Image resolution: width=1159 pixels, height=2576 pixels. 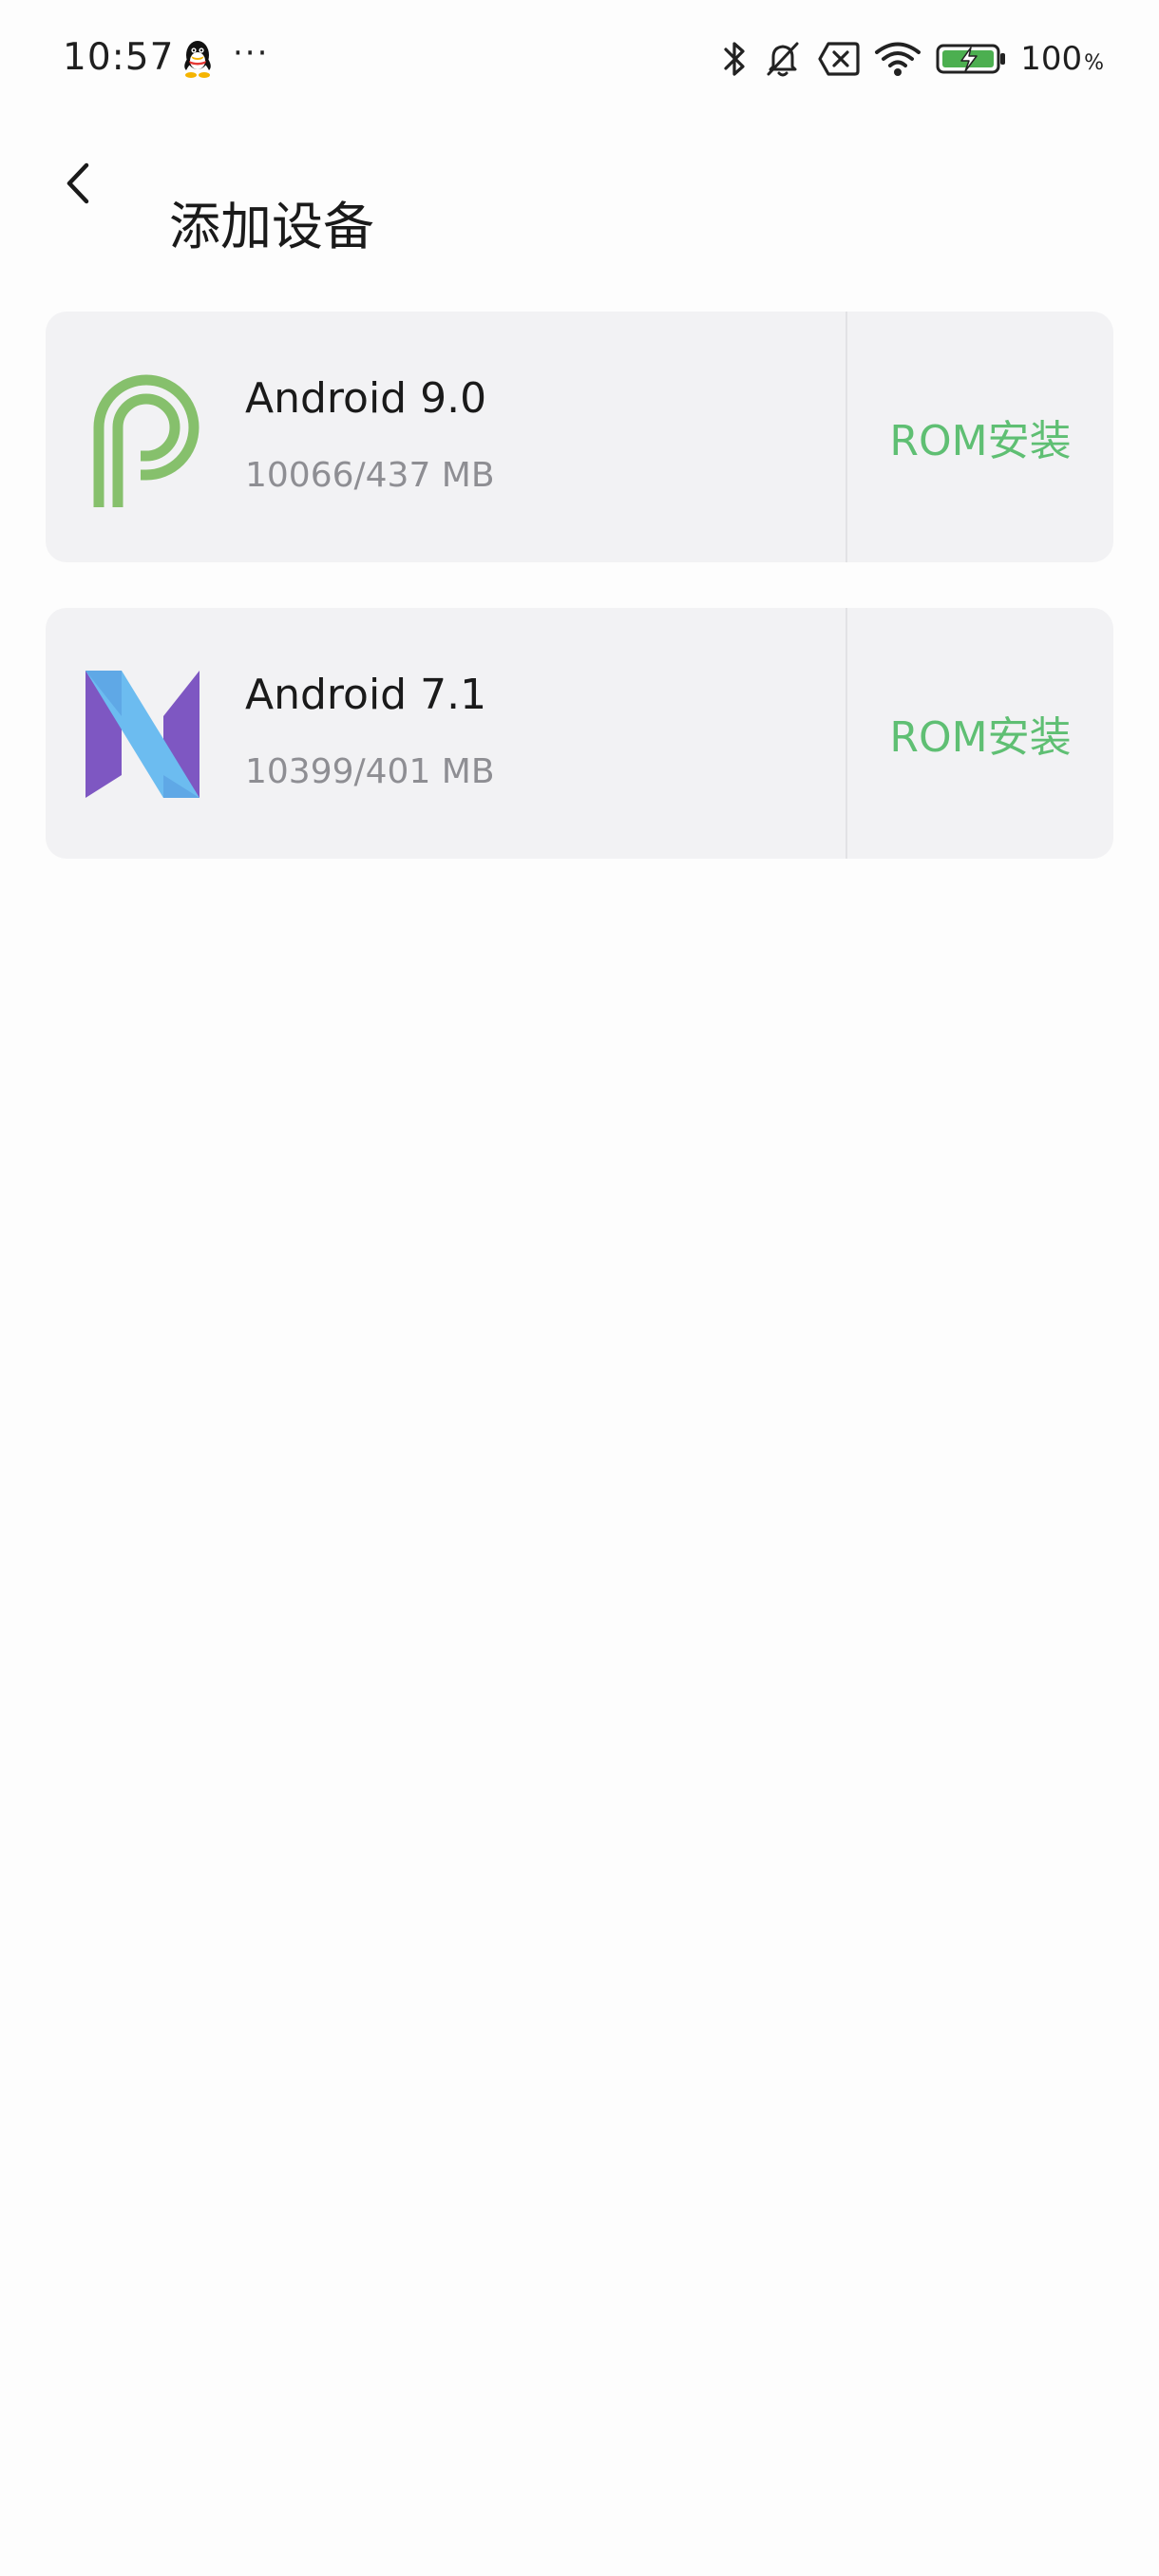 What do you see at coordinates (366, 398) in the screenshot?
I see `device-name: Android 9.0` at bounding box center [366, 398].